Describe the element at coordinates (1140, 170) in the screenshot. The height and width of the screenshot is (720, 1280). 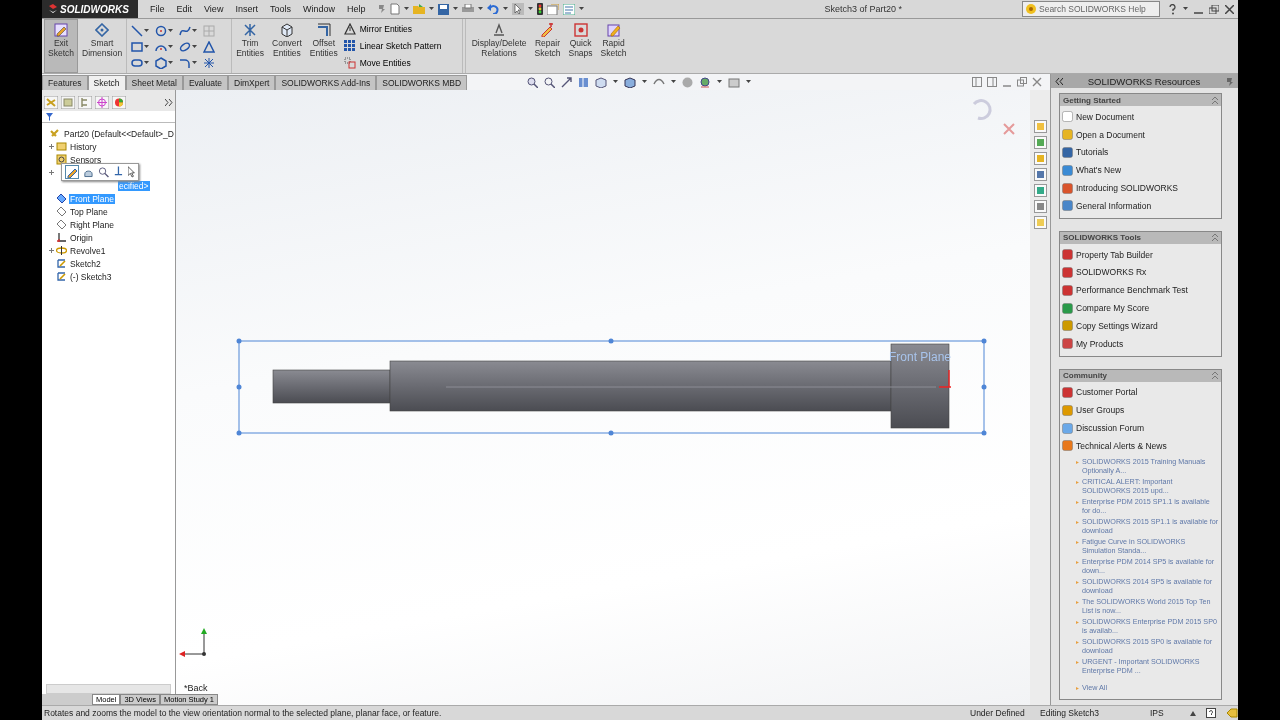
I see `resource-link: What's New` at that location.